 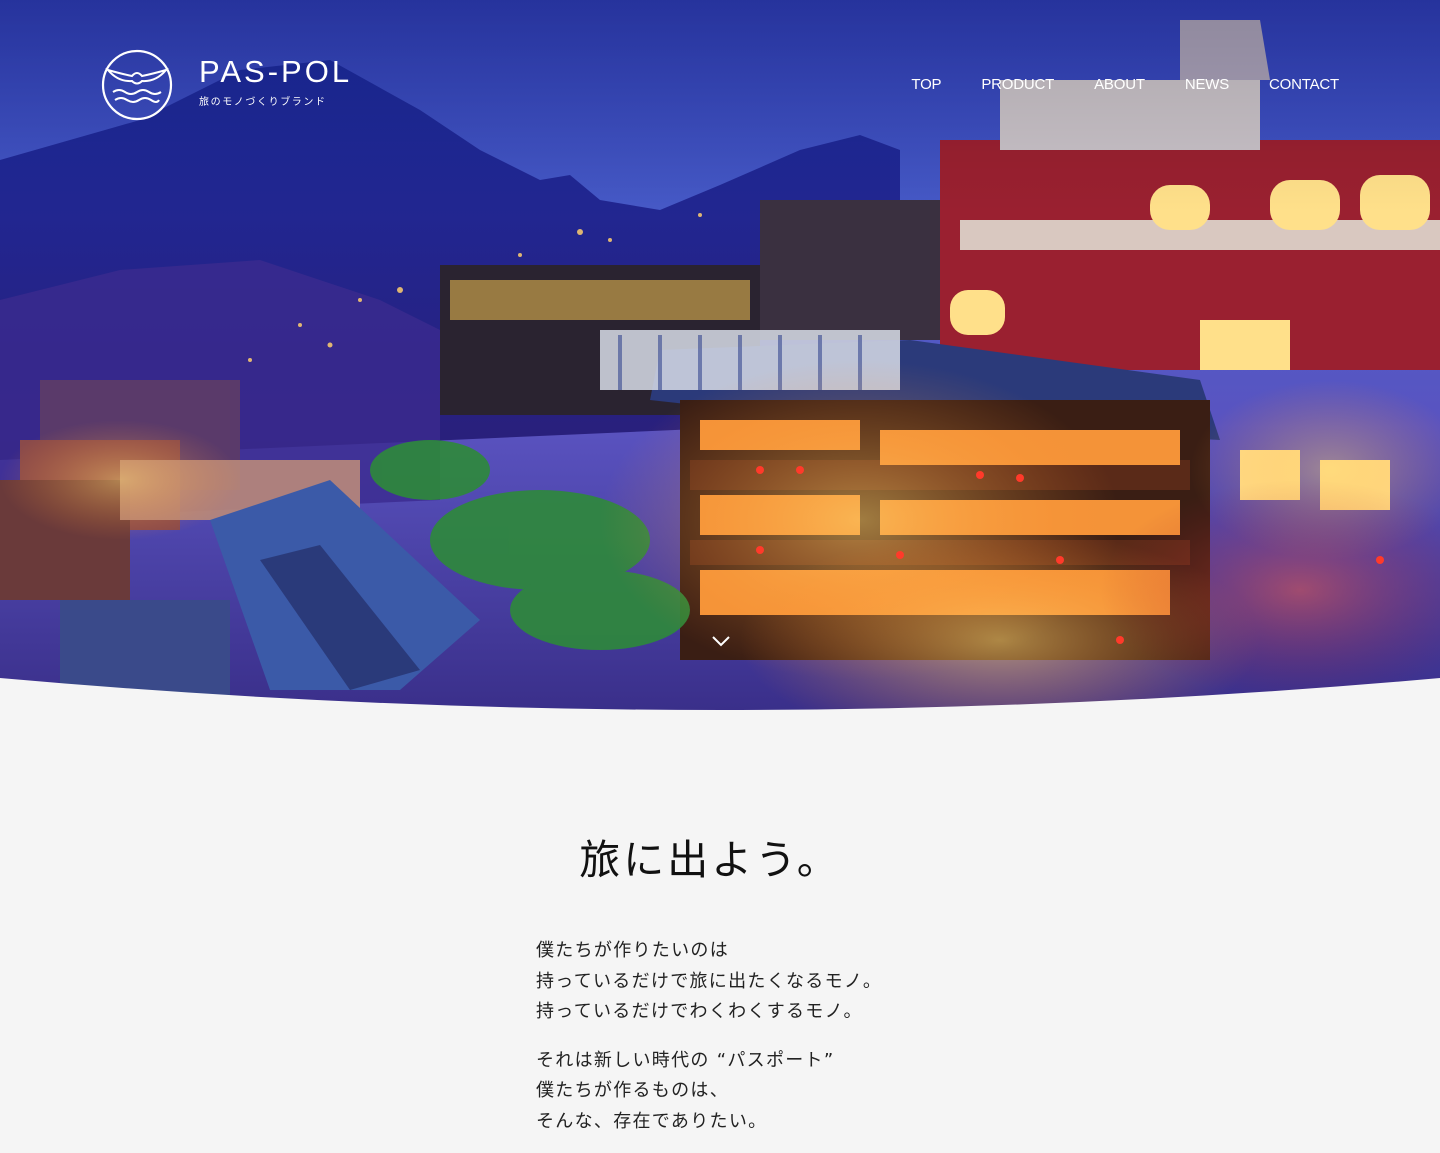 I want to click on intro-line: 僕たちが作るものは、, so click(x=632, y=1090).